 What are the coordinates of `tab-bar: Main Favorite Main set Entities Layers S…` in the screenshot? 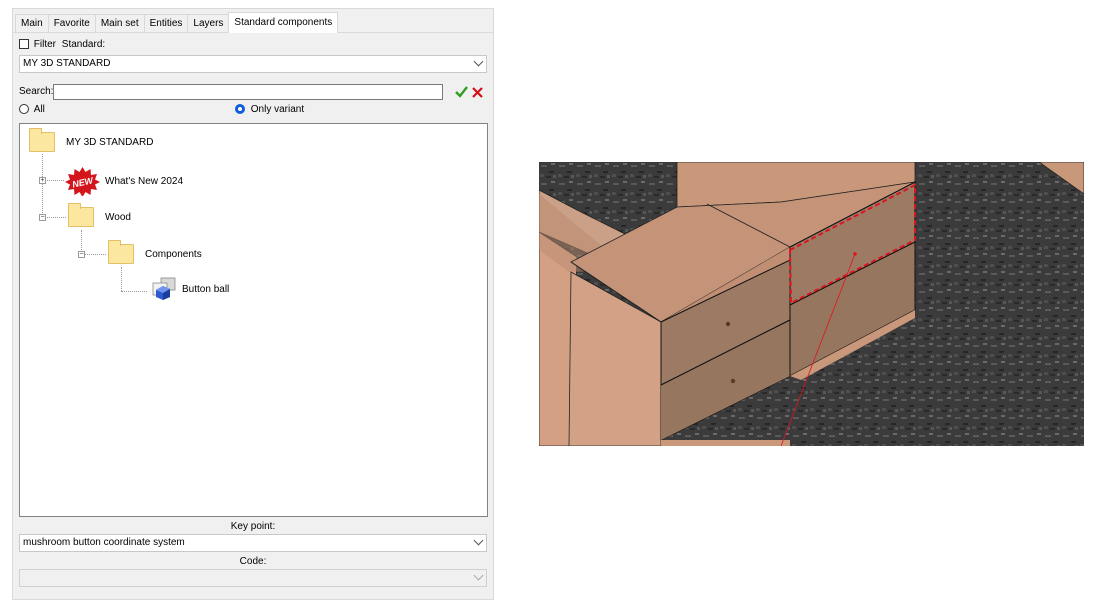 It's located at (177, 22).